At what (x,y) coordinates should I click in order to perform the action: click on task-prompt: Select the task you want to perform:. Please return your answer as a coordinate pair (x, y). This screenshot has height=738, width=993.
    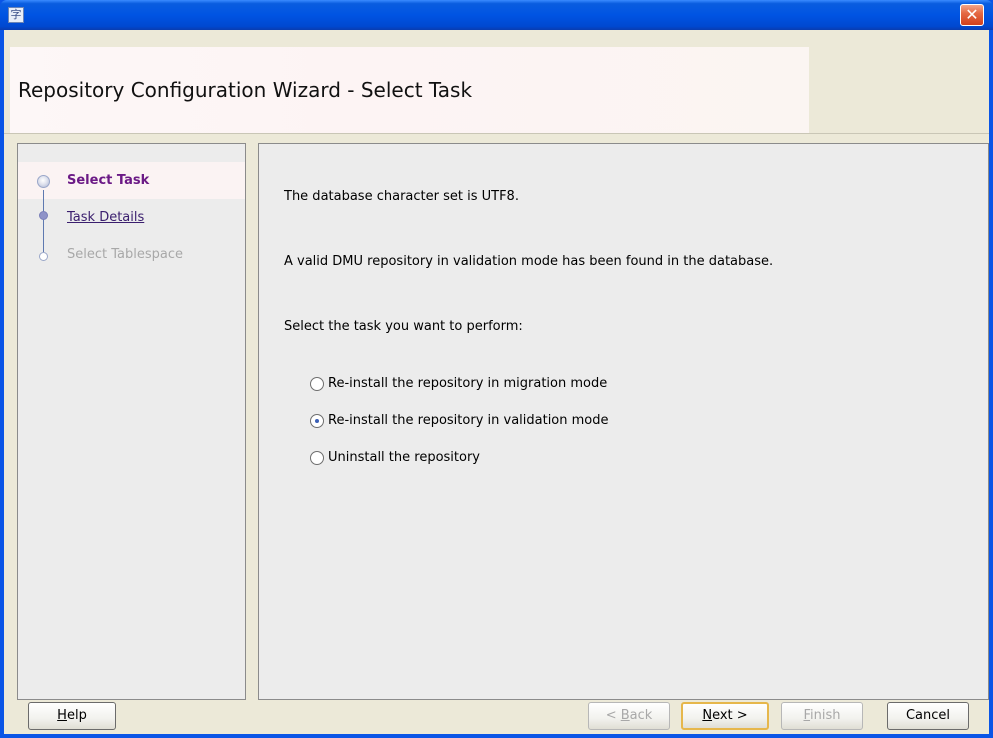
    Looking at the image, I should click on (403, 326).